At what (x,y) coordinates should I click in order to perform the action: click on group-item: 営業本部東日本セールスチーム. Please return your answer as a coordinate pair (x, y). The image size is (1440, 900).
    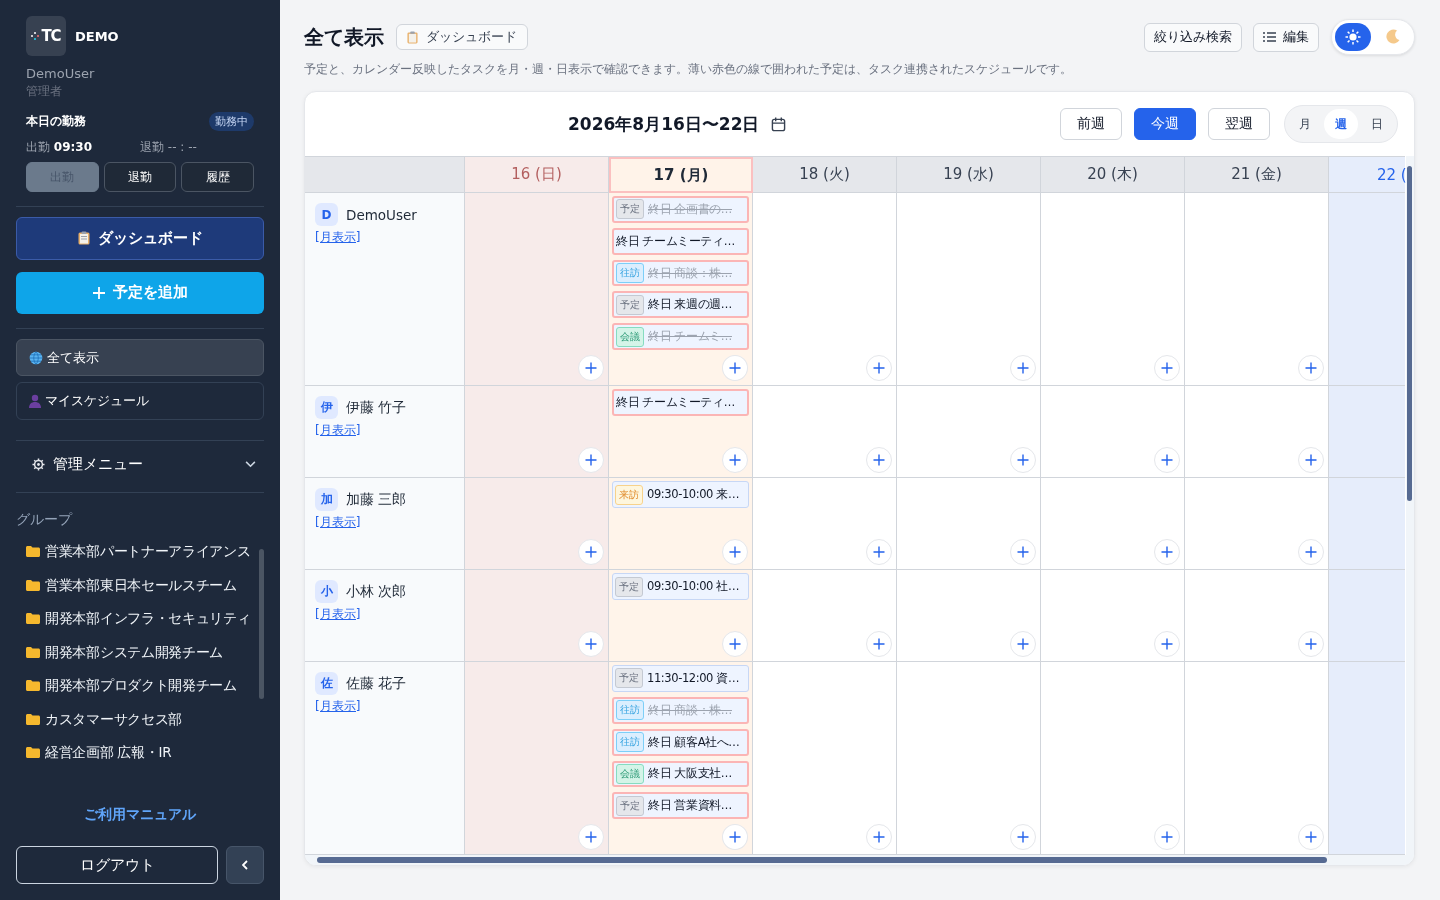
    Looking at the image, I should click on (135, 593).